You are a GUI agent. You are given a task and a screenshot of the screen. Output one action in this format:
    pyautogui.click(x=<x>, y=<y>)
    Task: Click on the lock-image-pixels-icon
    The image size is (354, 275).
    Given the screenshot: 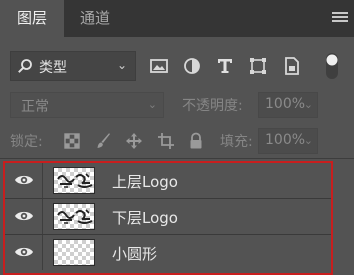 What is the action you would take?
    pyautogui.click(x=104, y=141)
    